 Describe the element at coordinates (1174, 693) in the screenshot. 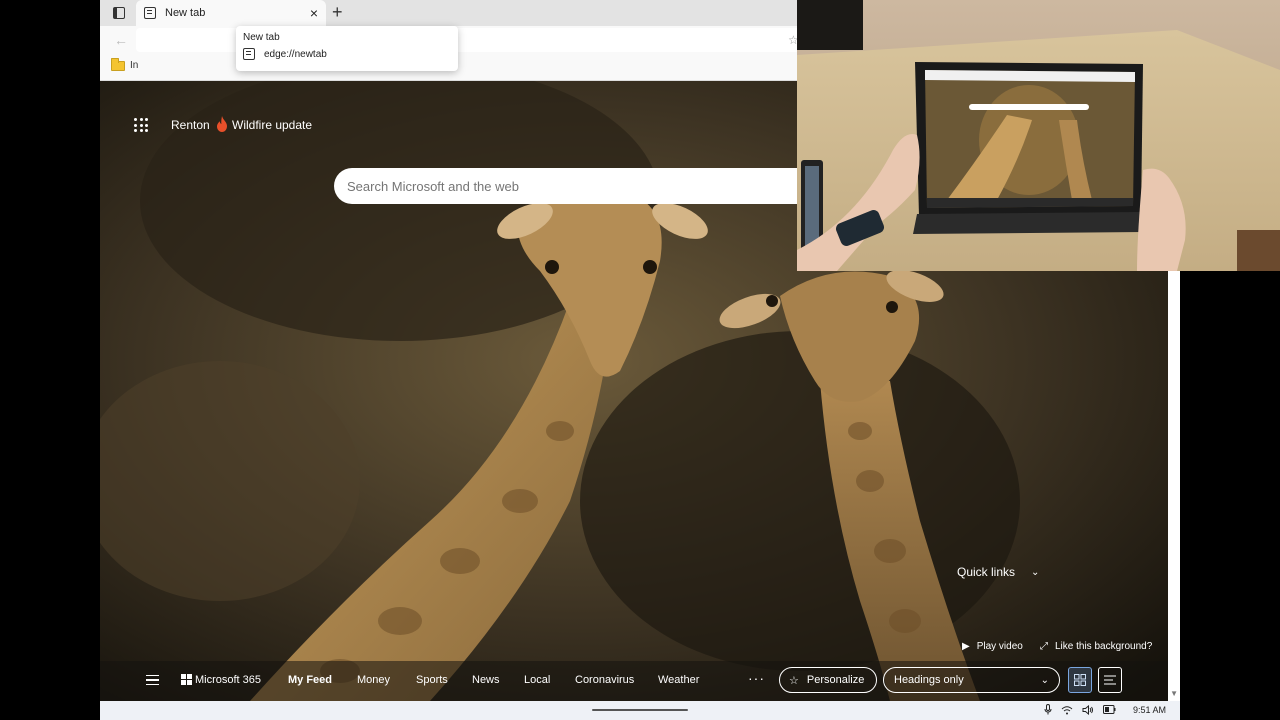

I see `scroll-down-arrow-icon: ▼` at that location.